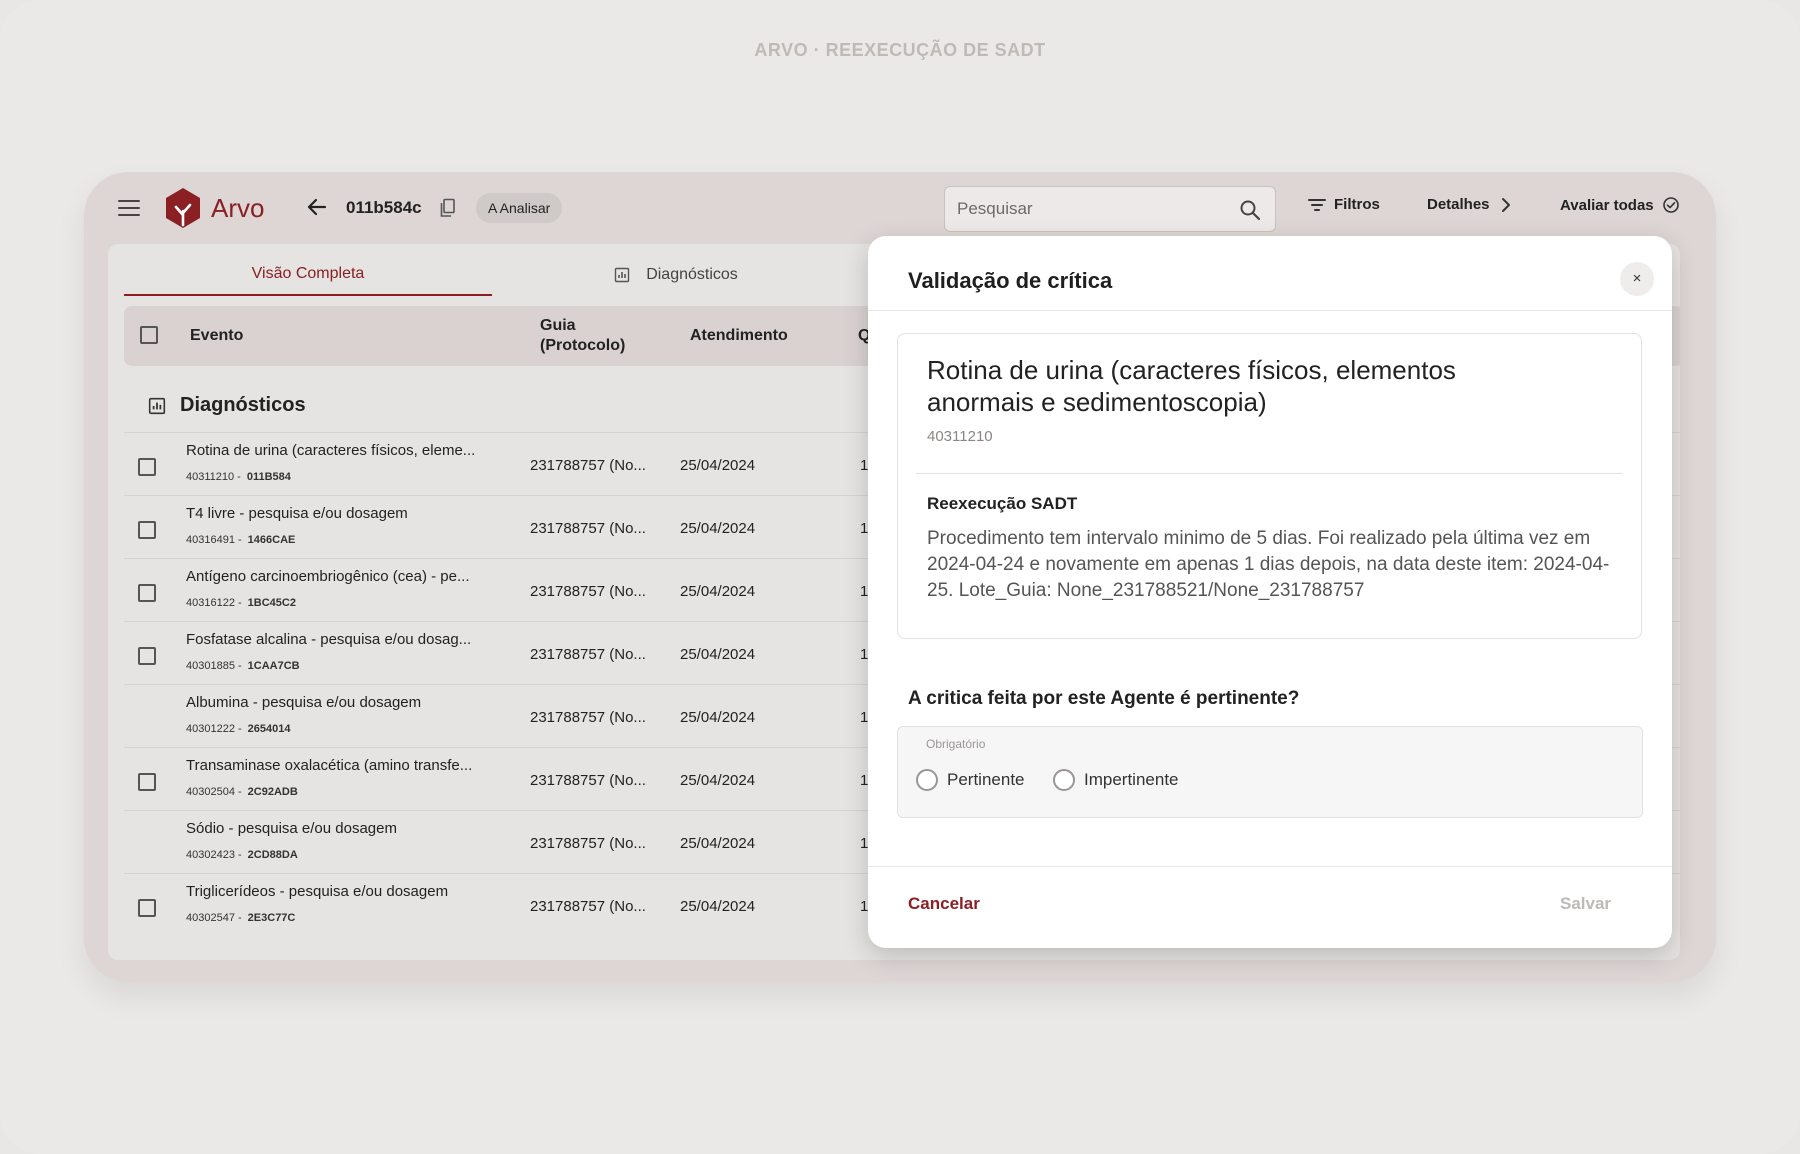  Describe the element at coordinates (1637, 279) in the screenshot. I see `close-button: ×` at that location.